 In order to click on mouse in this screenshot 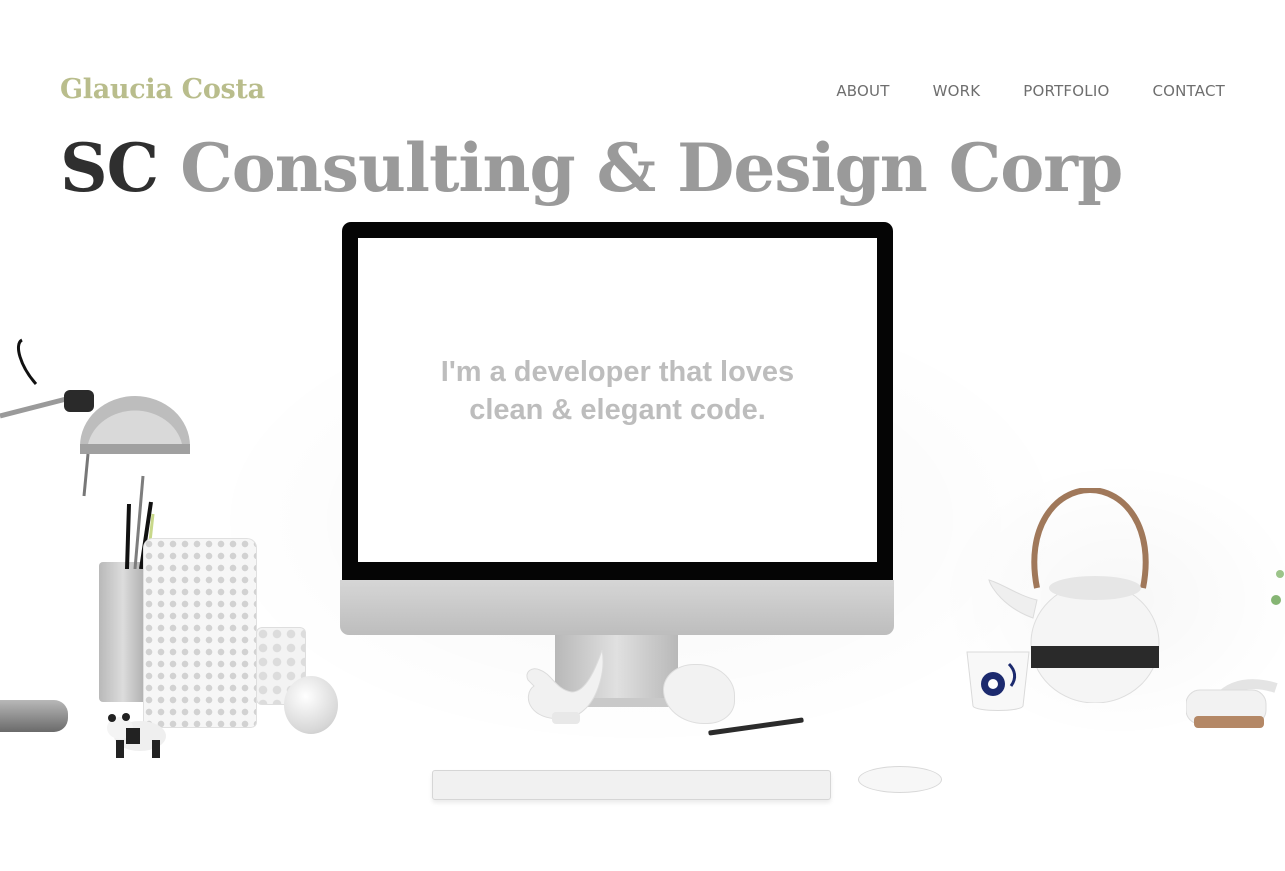, I will do `click(900, 779)`.